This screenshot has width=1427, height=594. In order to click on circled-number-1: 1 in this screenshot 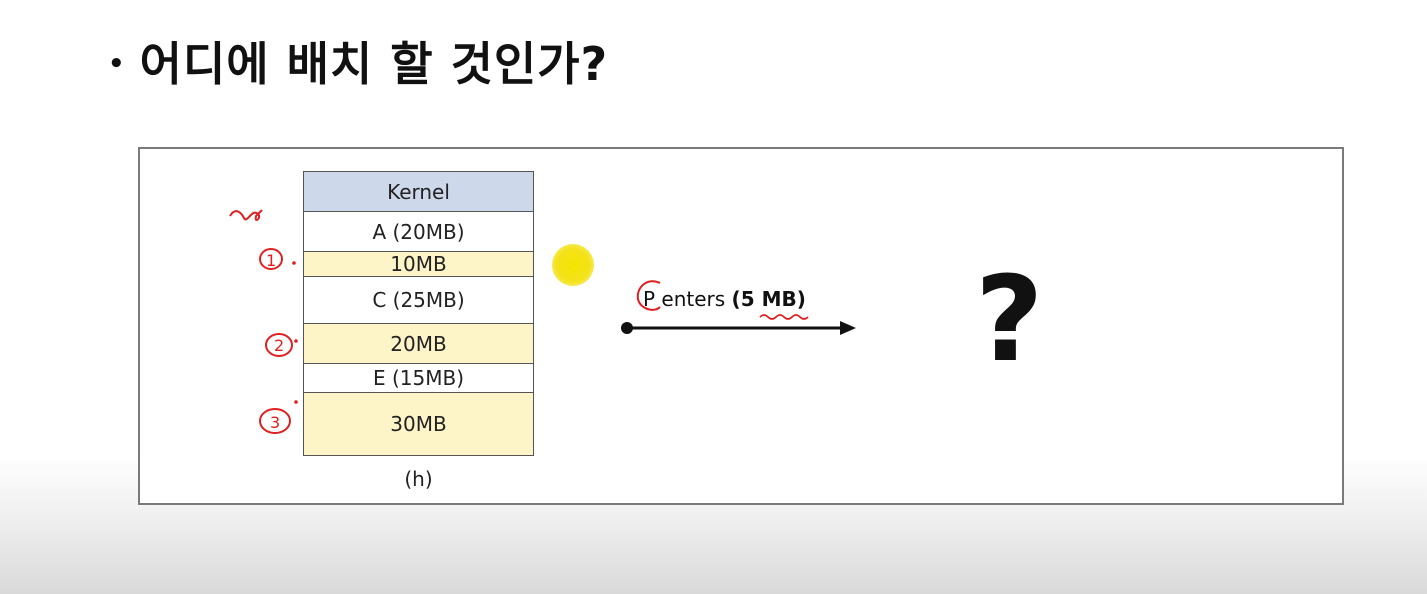, I will do `click(277, 259)`.